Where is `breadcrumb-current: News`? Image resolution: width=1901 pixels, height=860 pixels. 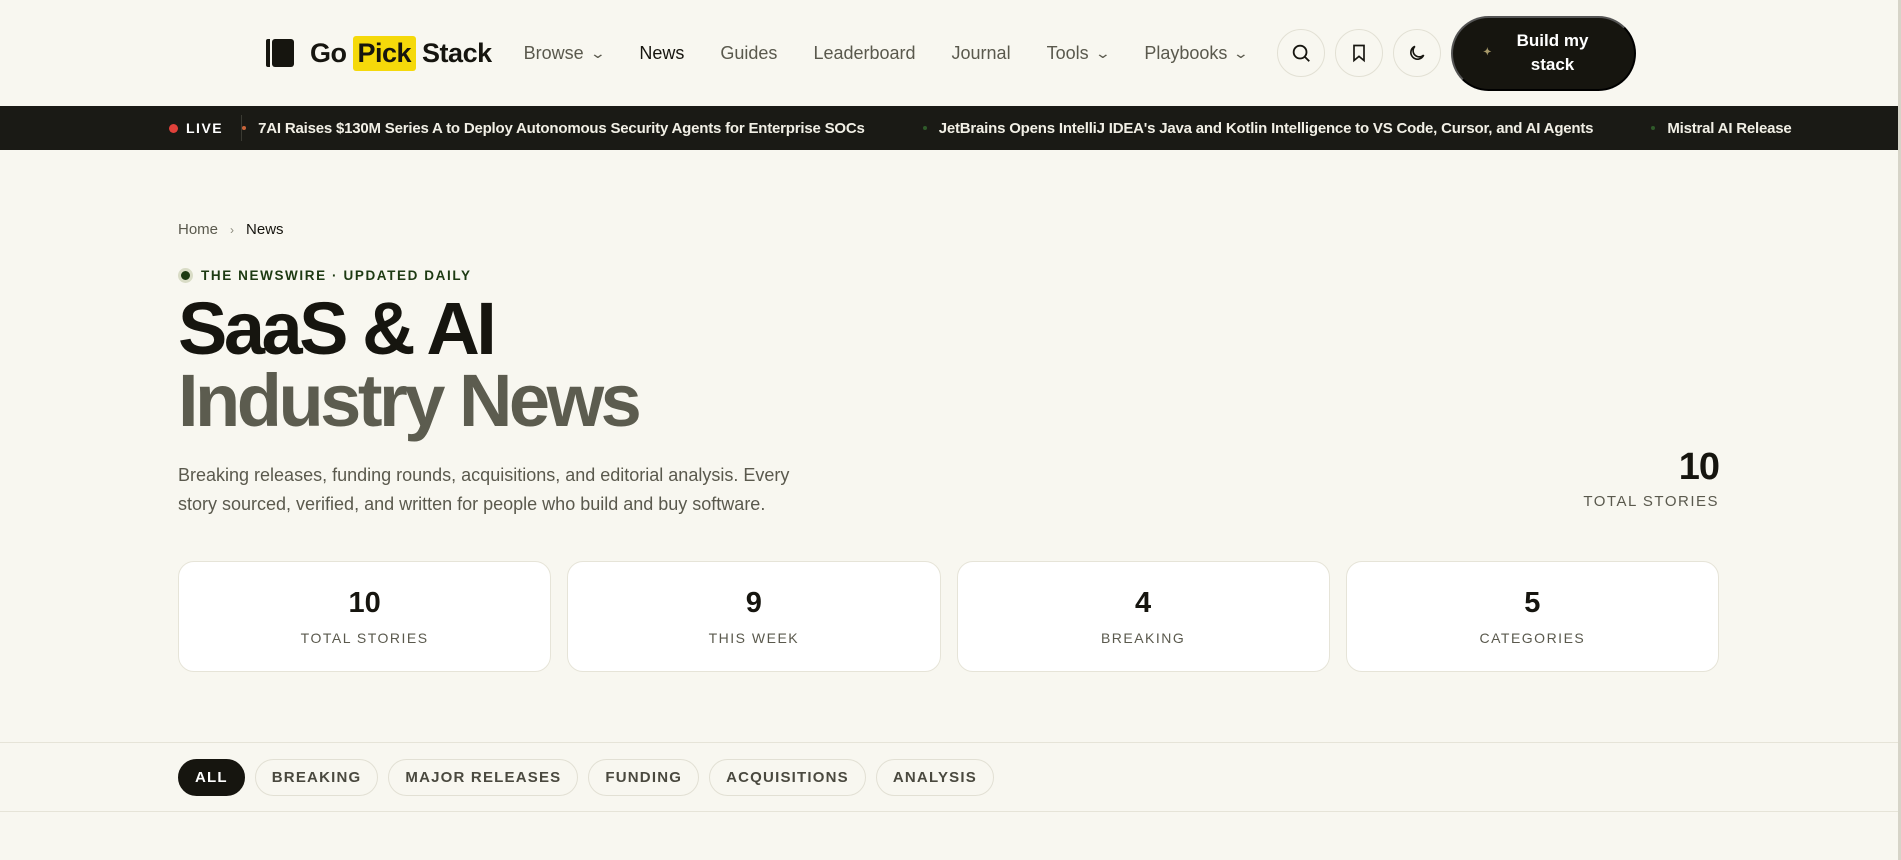
breadcrumb-current: News is located at coordinates (265, 229).